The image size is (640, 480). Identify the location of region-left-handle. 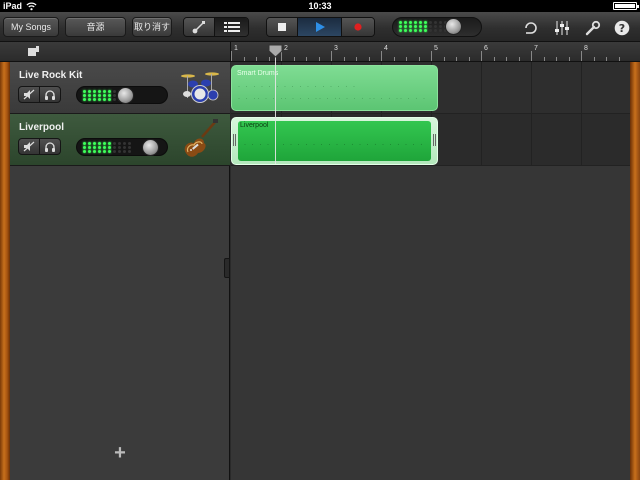
(234, 140).